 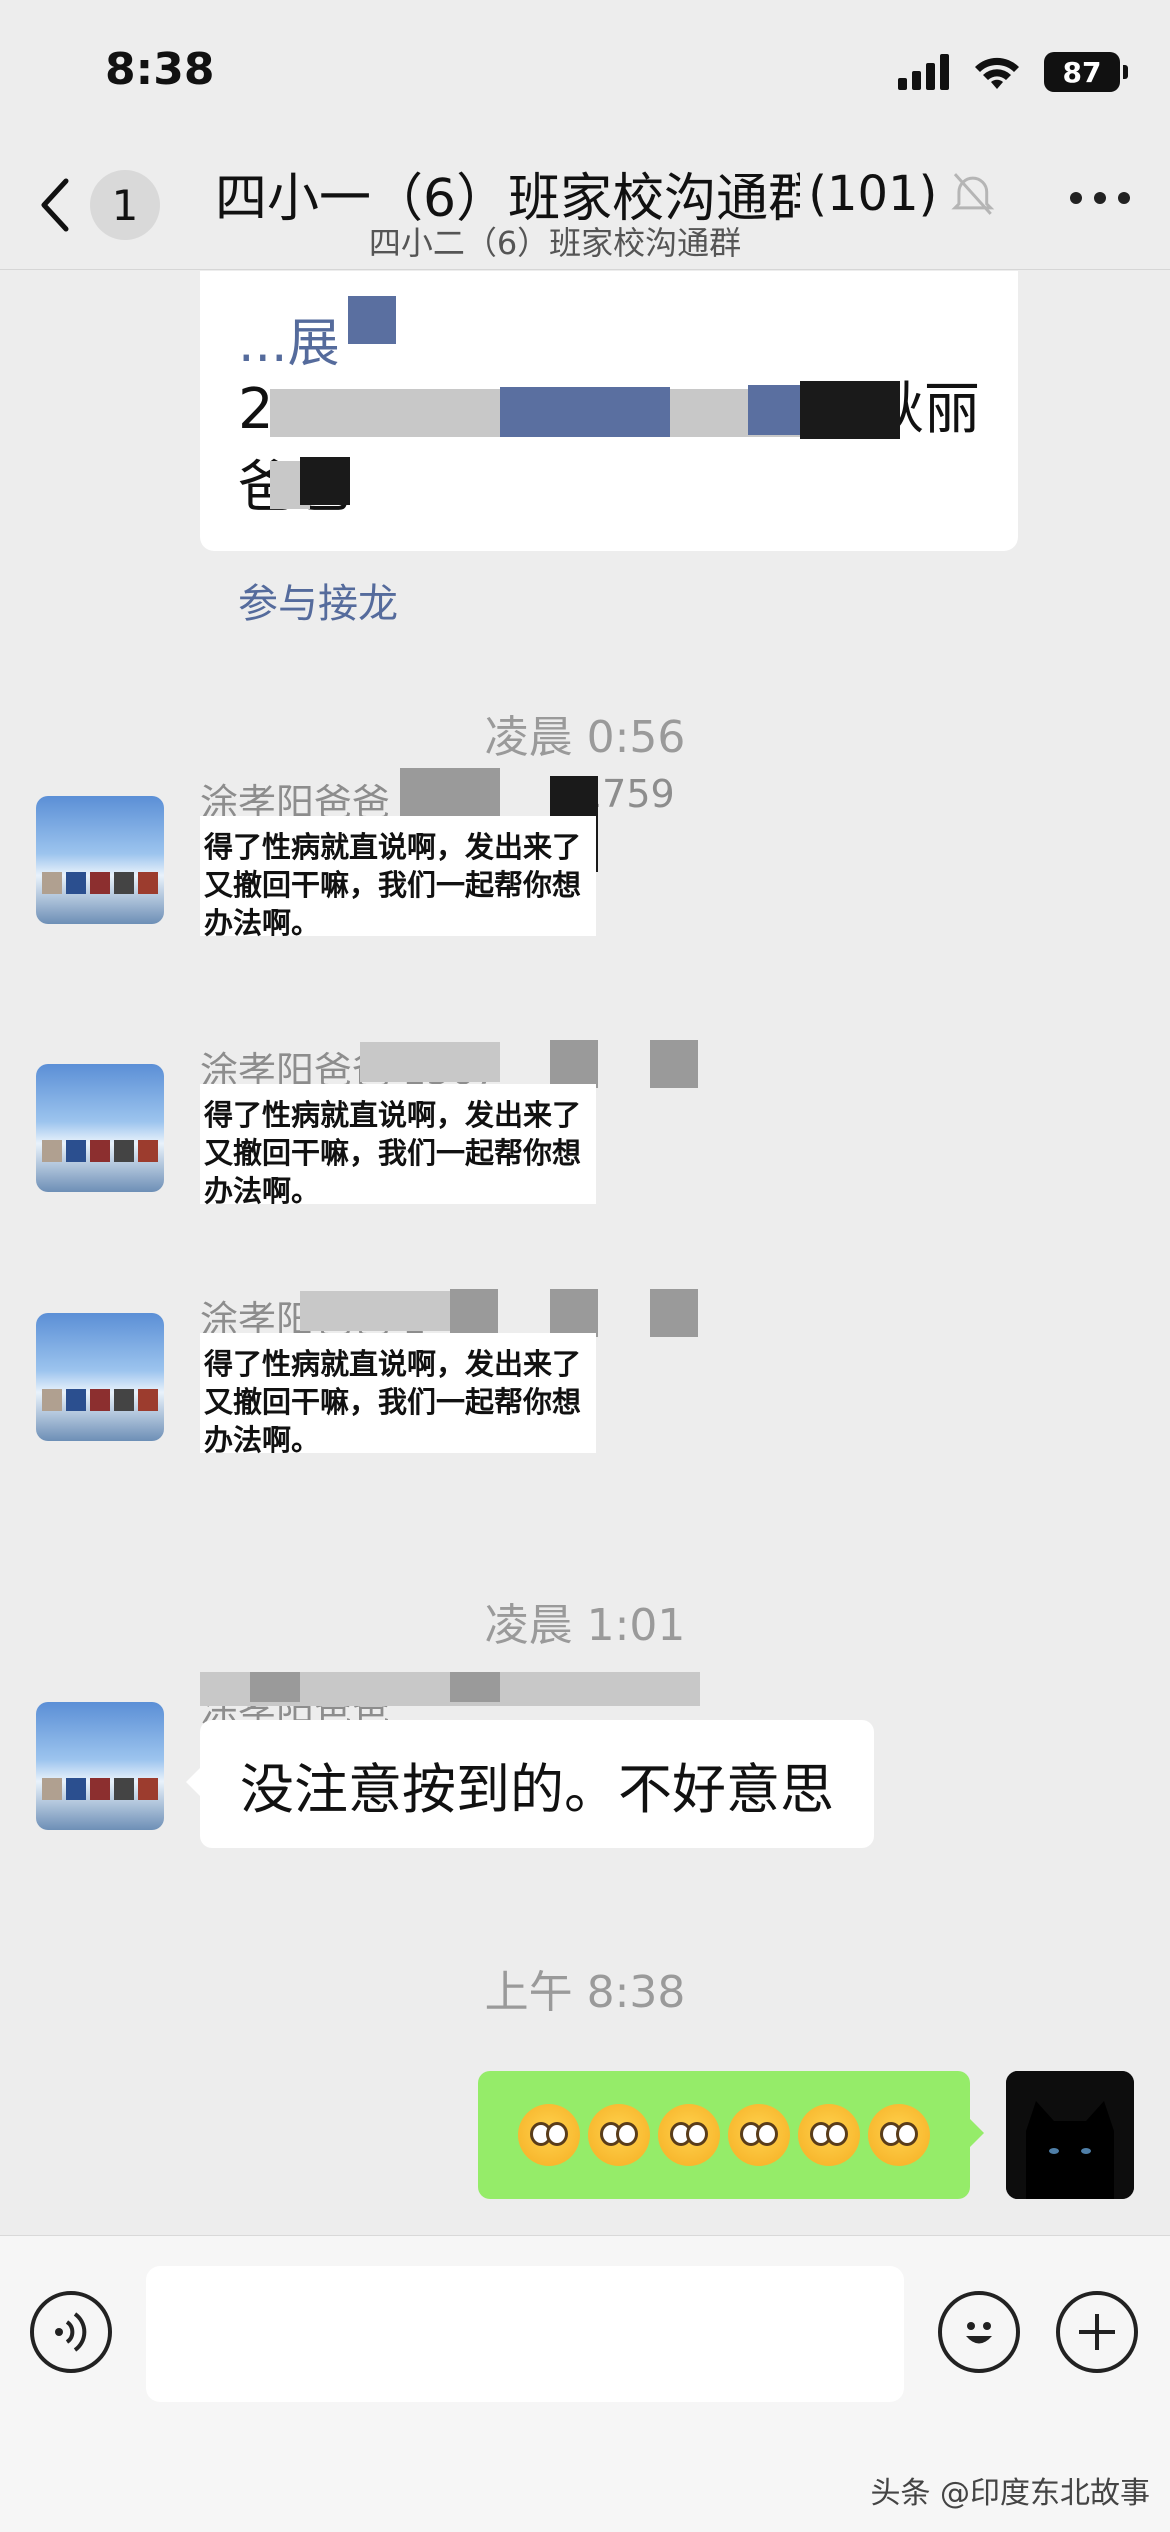 I want to click on chat-subtitle: 四小二（6）班家校沟通群, so click(x=555, y=243).